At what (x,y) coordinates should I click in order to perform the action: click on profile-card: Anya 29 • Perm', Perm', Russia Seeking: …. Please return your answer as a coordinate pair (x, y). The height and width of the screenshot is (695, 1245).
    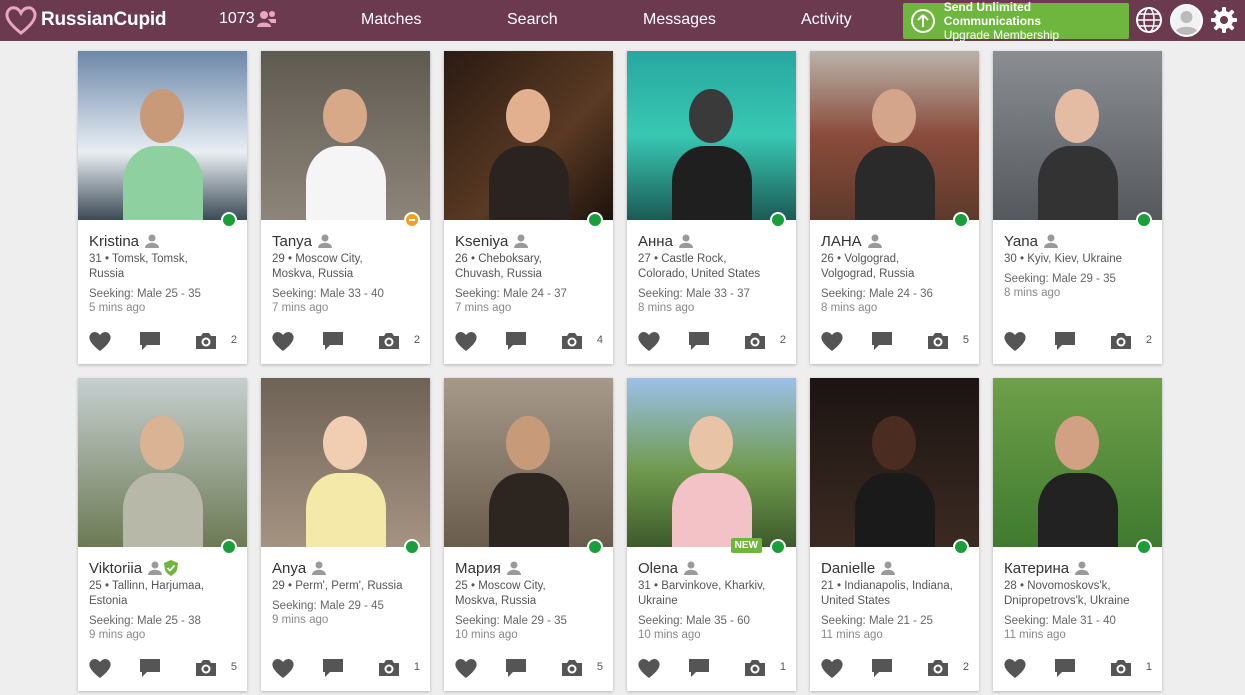
    Looking at the image, I should click on (345, 534).